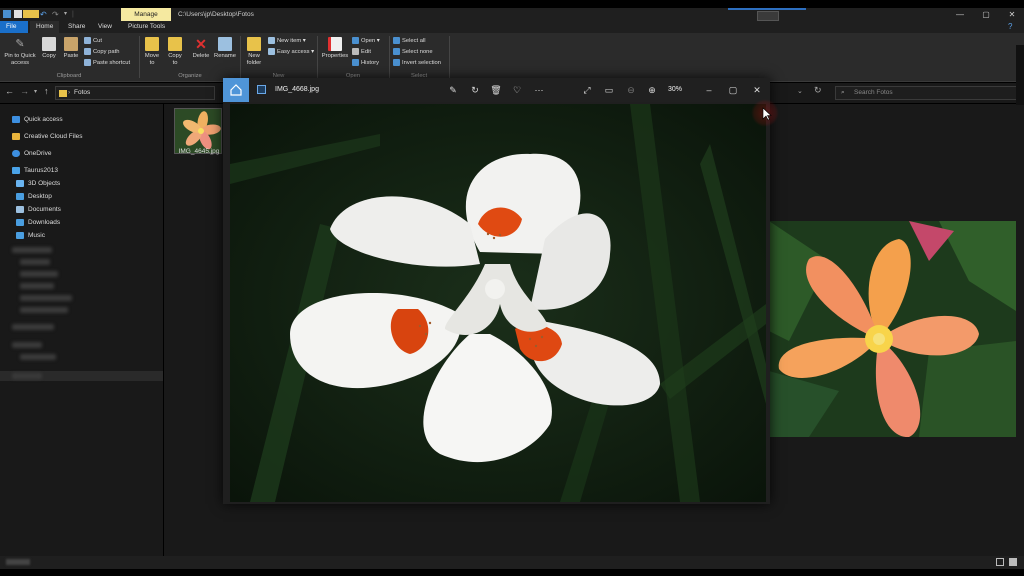  Describe the element at coordinates (45, 27) in the screenshot. I see `tab-home: Home` at that location.